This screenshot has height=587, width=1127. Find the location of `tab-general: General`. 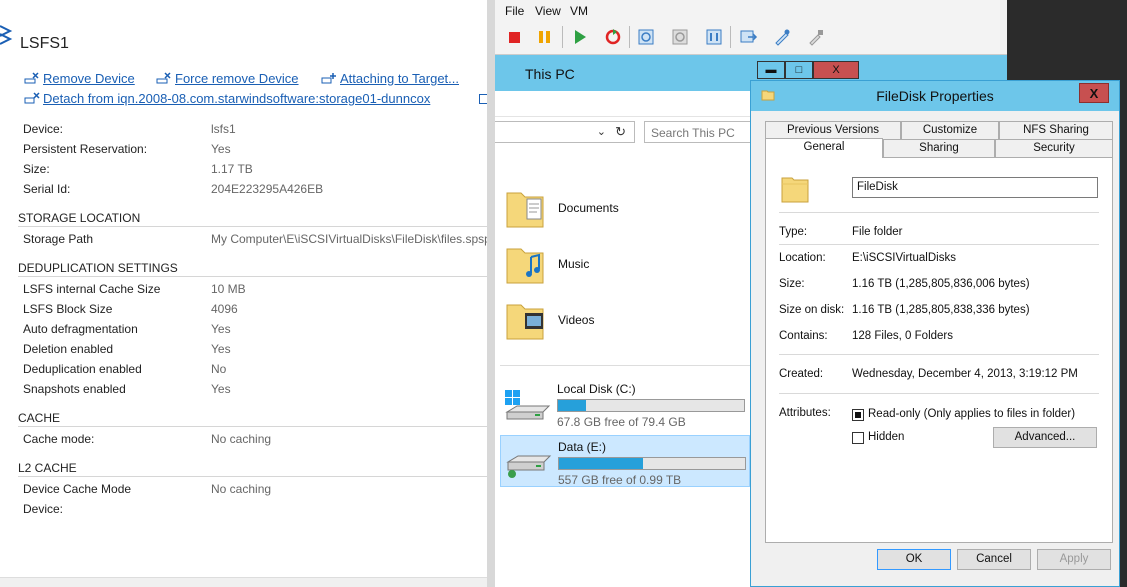

tab-general: General is located at coordinates (824, 148).